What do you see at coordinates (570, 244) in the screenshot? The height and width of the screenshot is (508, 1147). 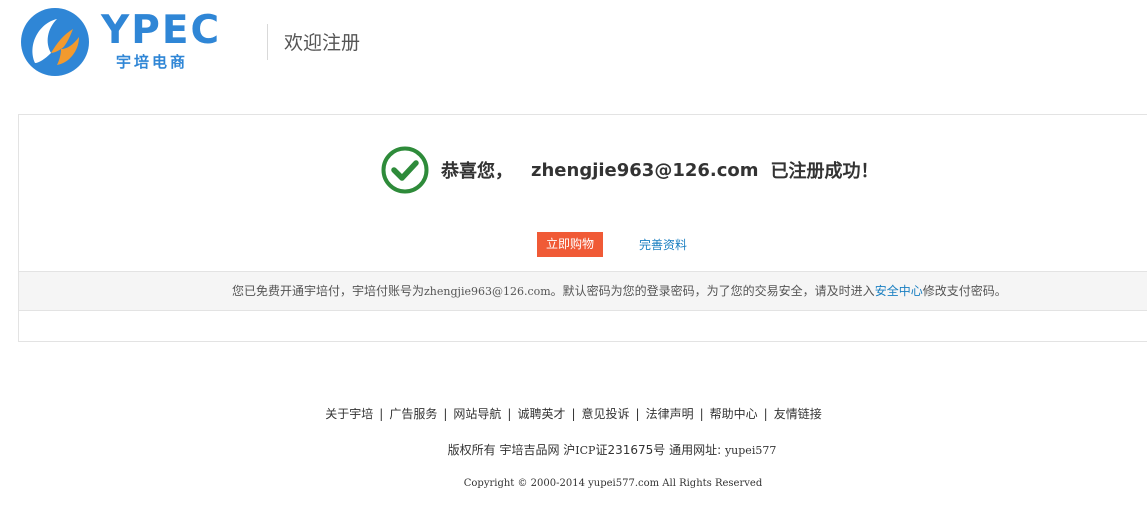 I see `shop-now-button: 立即购物` at bounding box center [570, 244].